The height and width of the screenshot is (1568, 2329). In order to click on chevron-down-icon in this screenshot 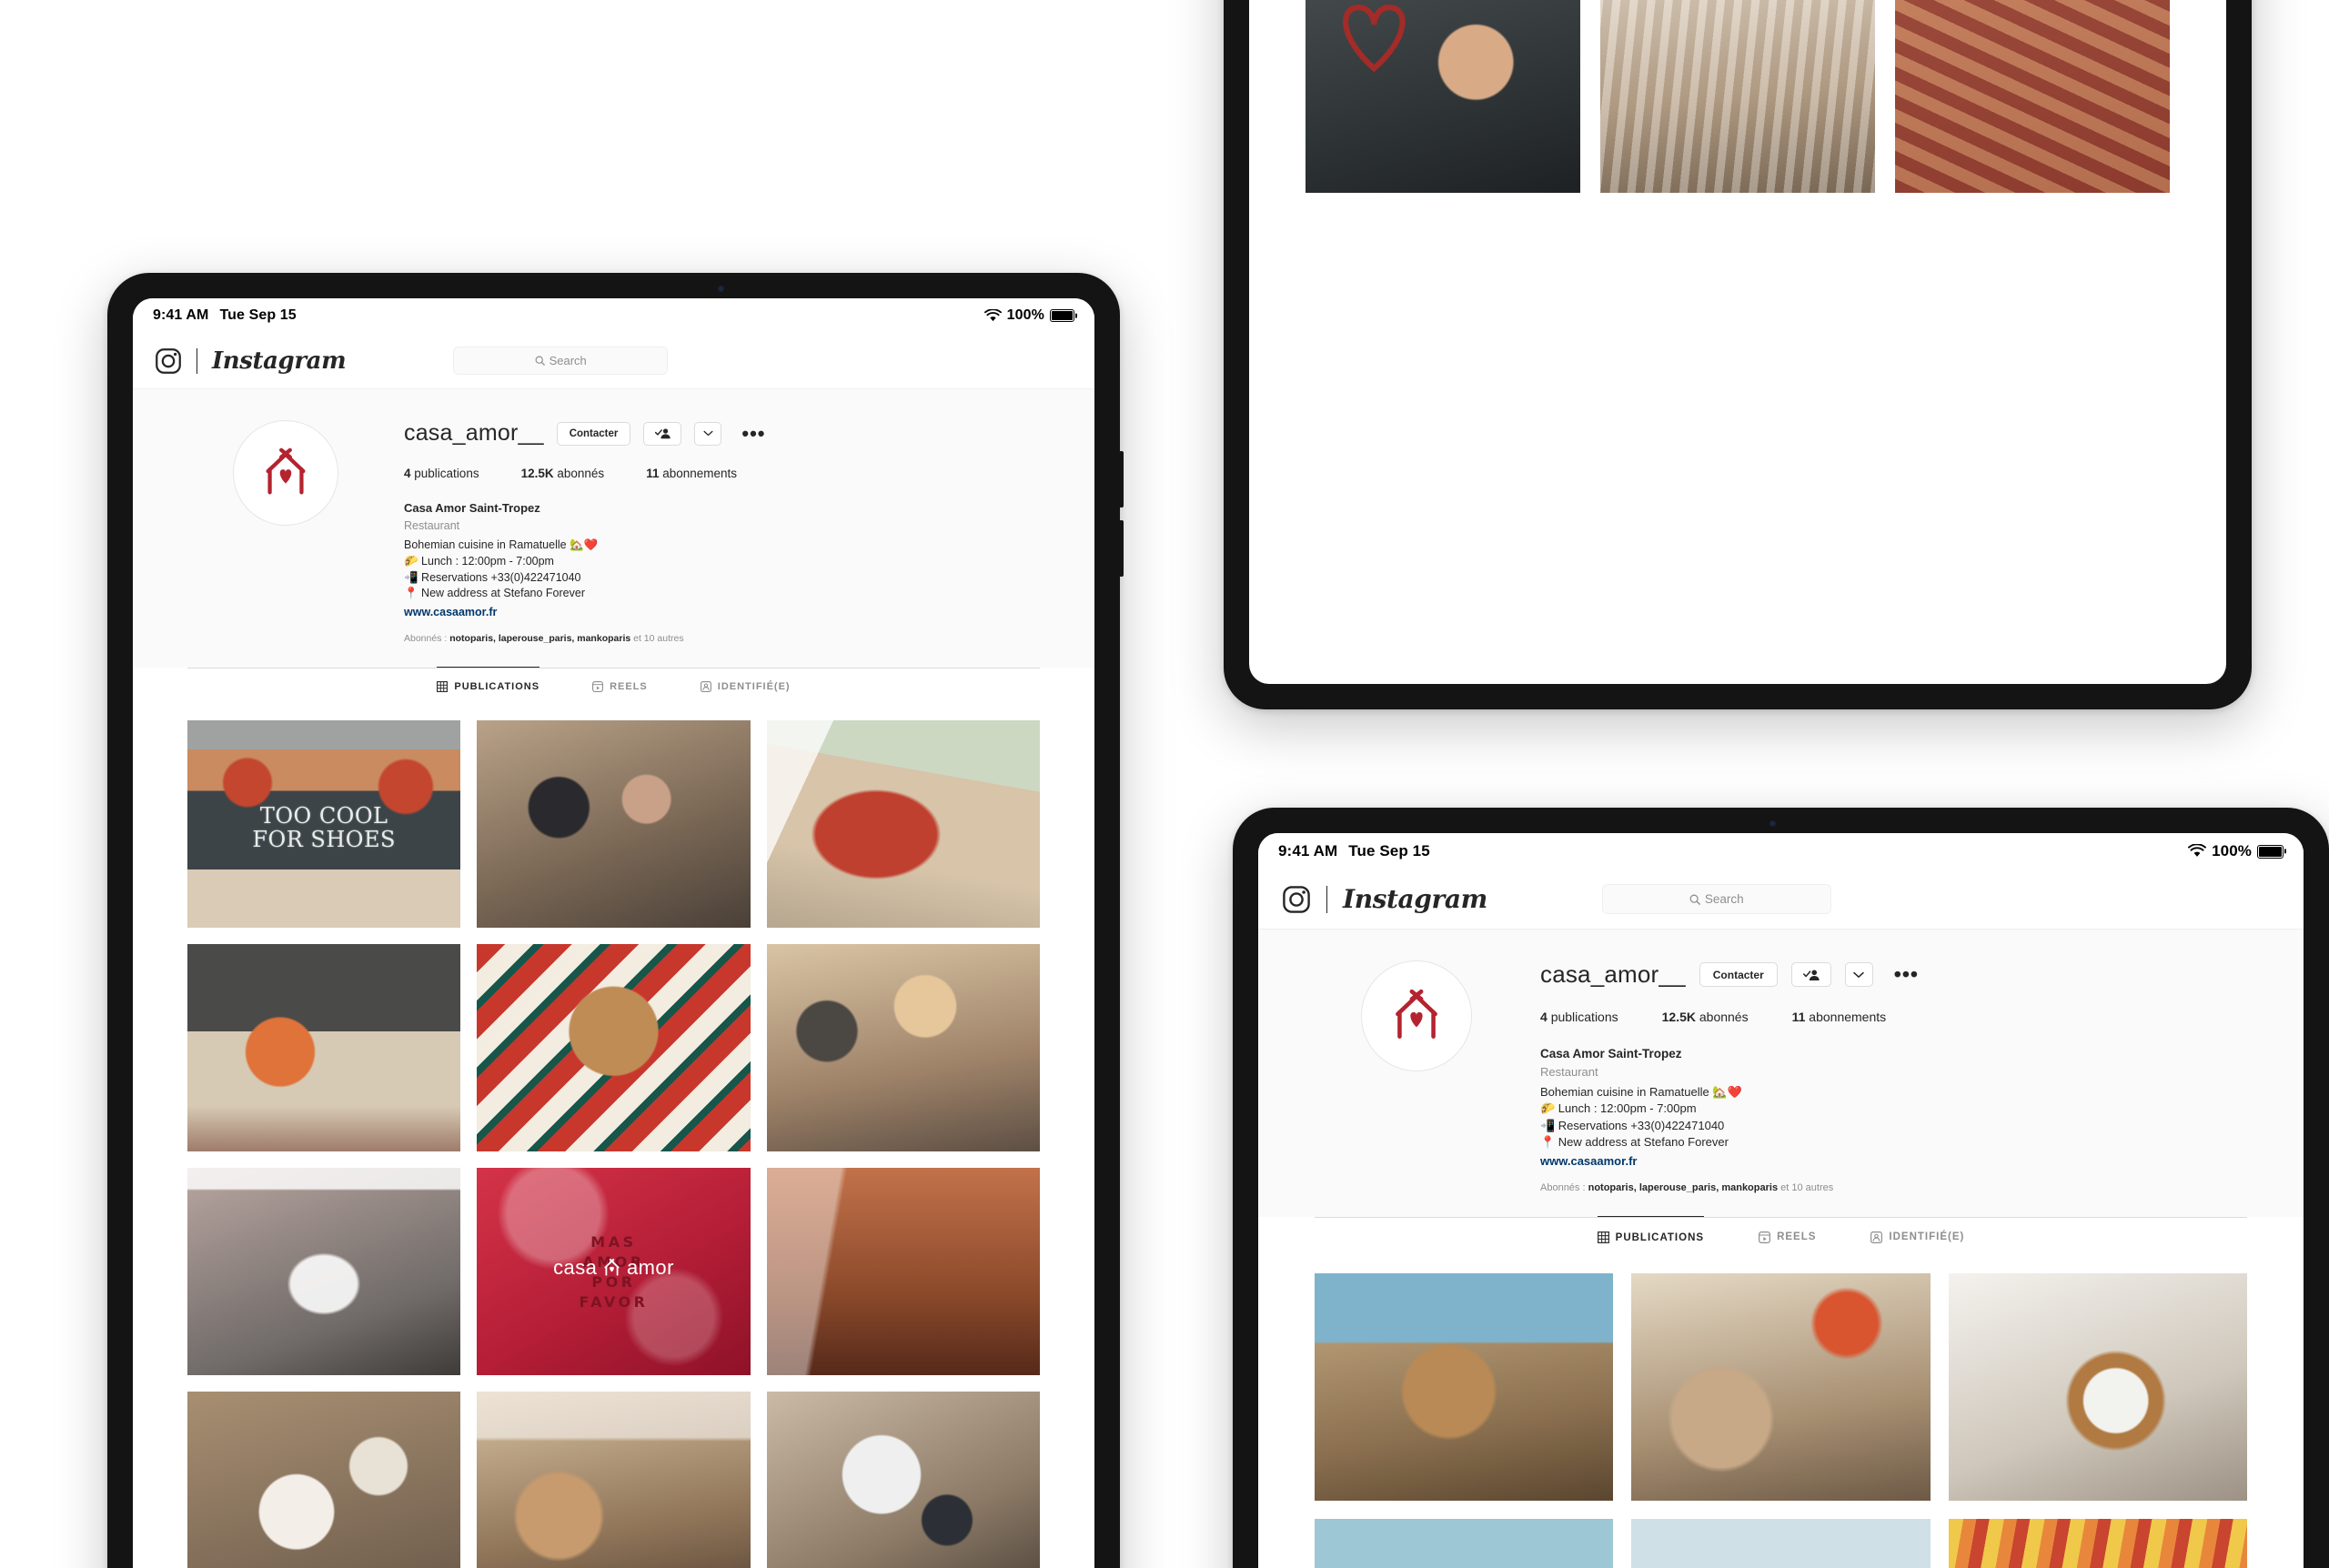, I will do `click(1859, 974)`.